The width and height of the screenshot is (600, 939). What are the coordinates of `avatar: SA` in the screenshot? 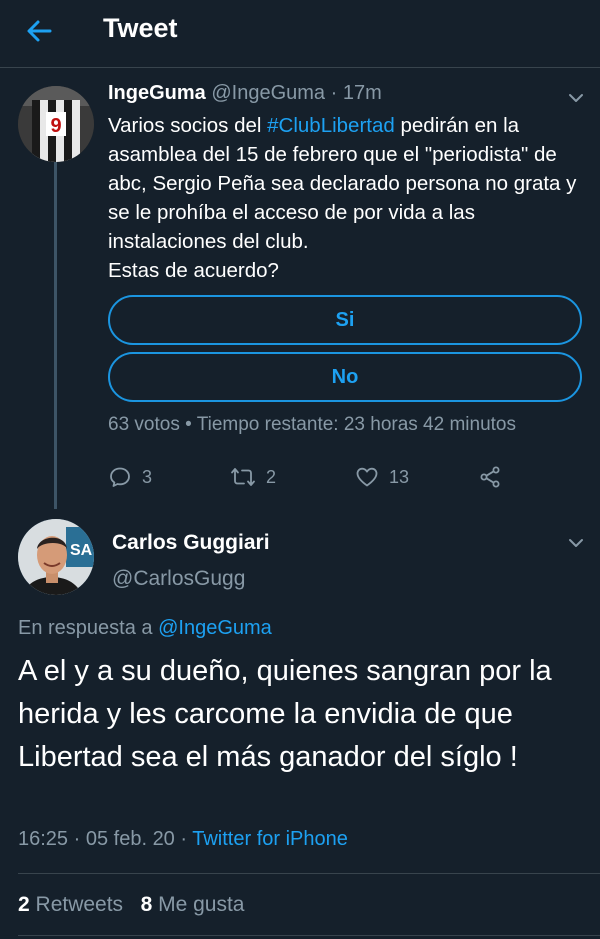 It's located at (56, 557).